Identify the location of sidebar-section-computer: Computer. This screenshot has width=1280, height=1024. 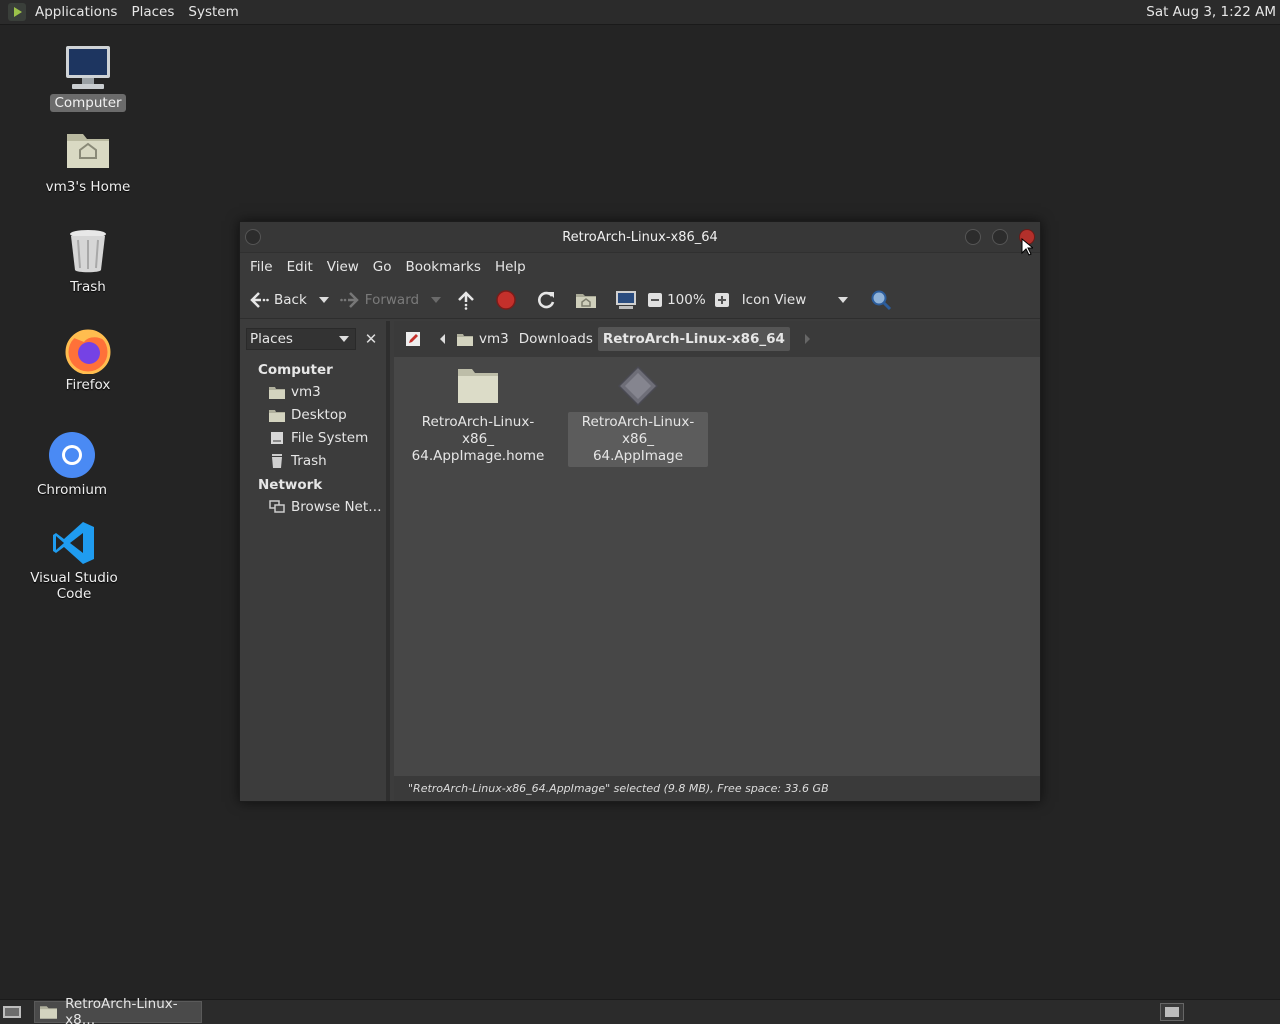
(295, 370).